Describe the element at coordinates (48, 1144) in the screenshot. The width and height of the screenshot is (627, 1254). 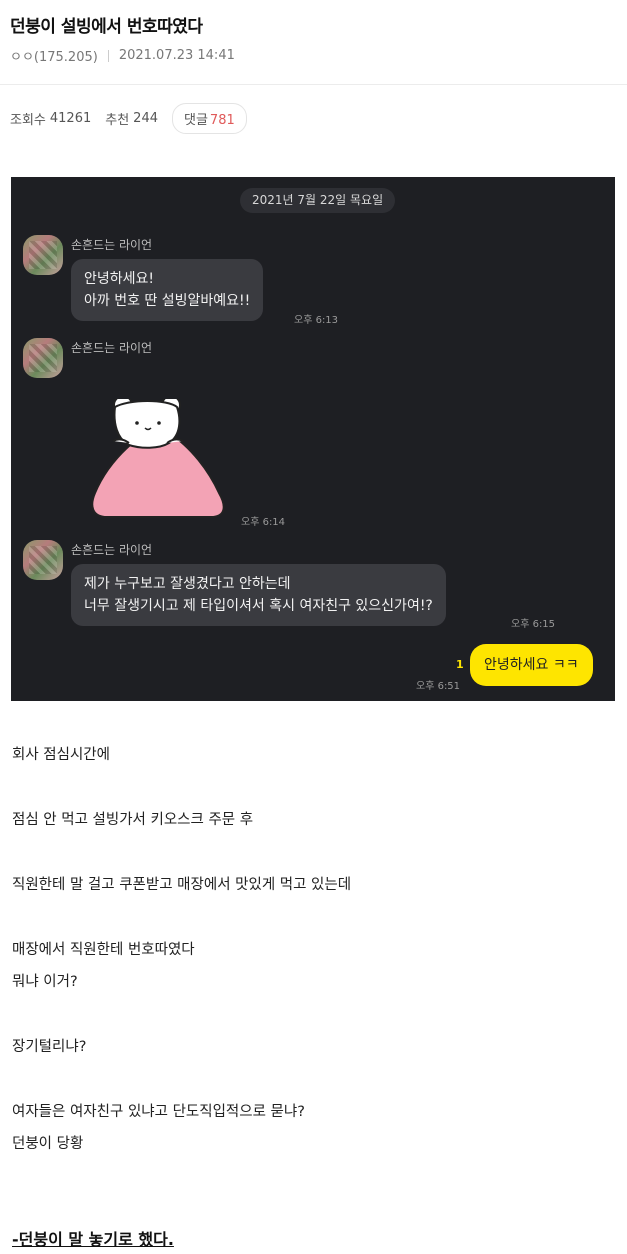
I see `body-line: 던붕이 당황` at that location.